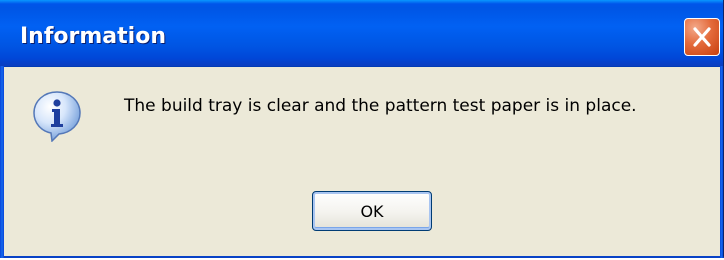  Describe the element at coordinates (702, 37) in the screenshot. I see `close-button` at that location.